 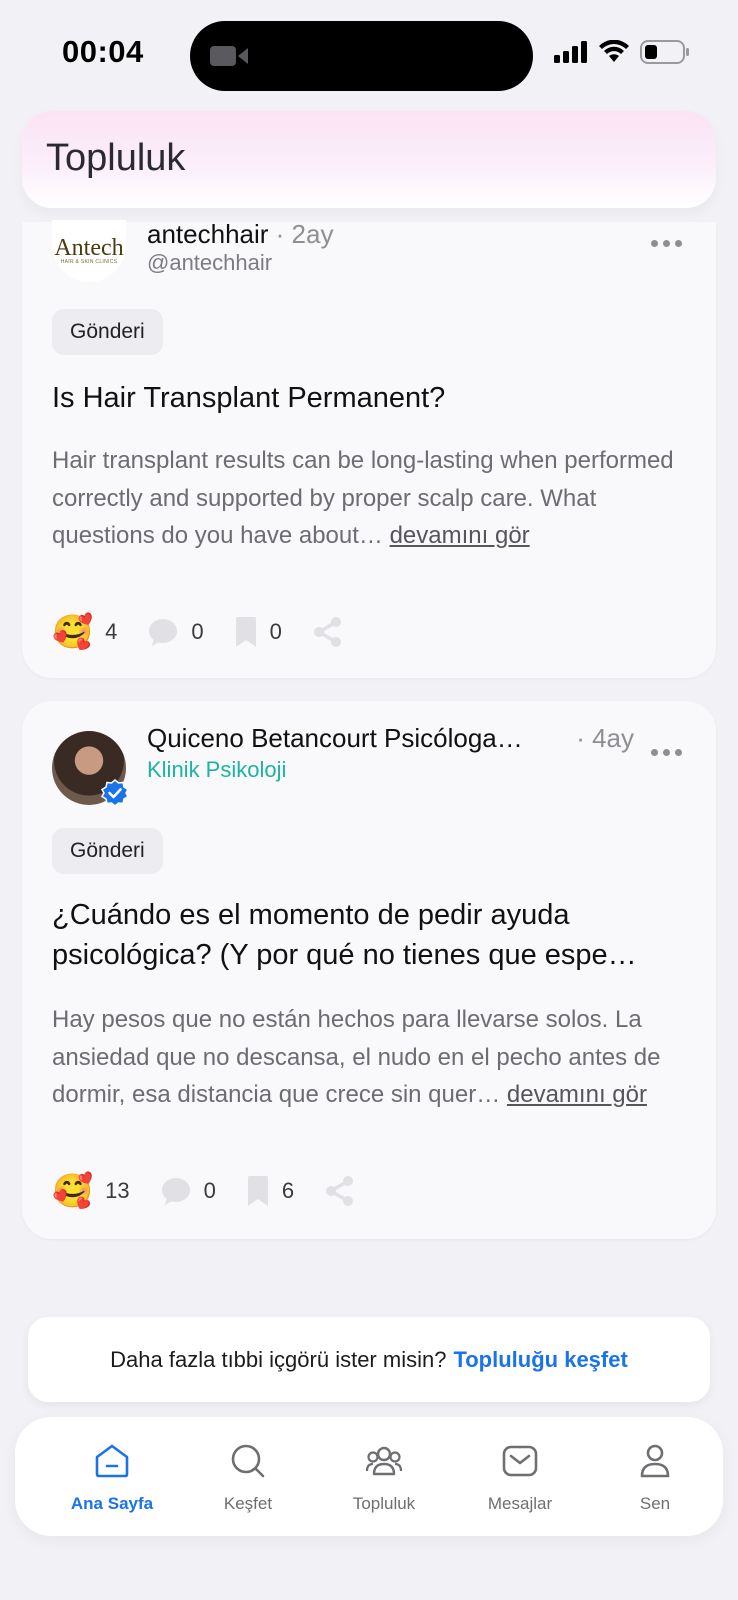 I want to click on tab-profile: Sen, so click(x=655, y=1476).